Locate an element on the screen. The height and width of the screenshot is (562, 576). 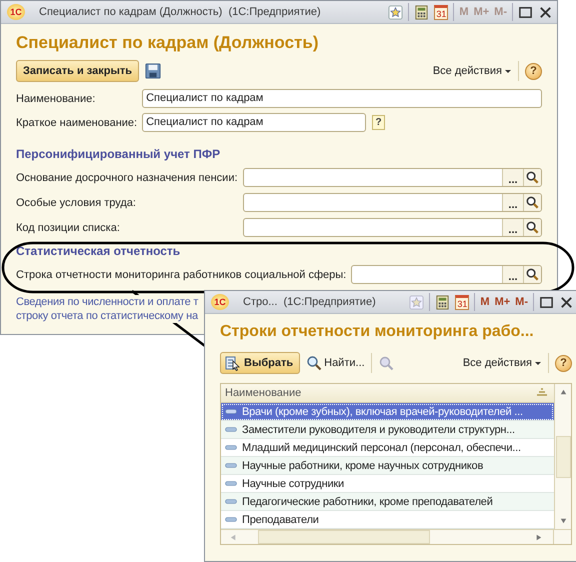
vertical-scrollbar is located at coordinates (562, 456).